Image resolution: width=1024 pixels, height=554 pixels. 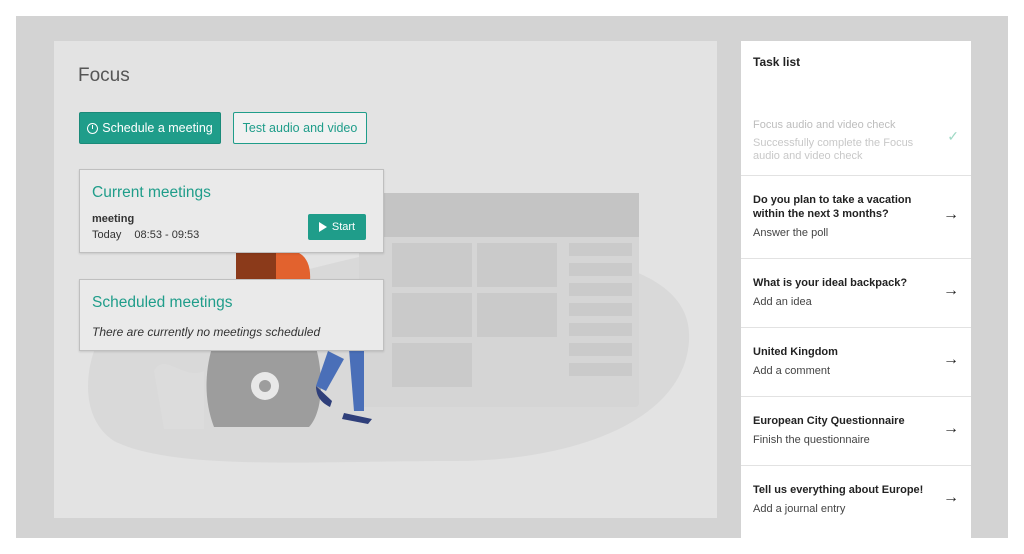 I want to click on play-icon, so click(x=322, y=227).